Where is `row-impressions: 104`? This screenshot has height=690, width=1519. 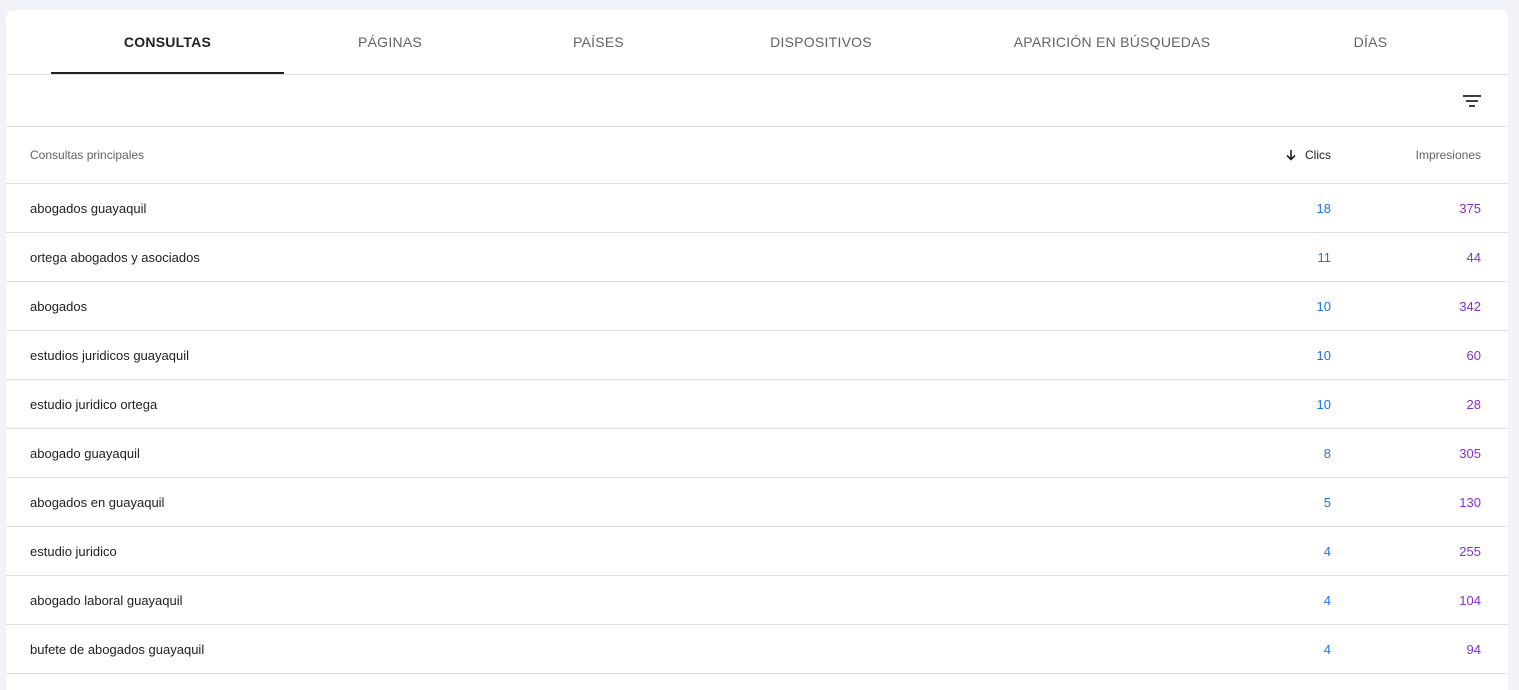
row-impressions: 104 is located at coordinates (1470, 600).